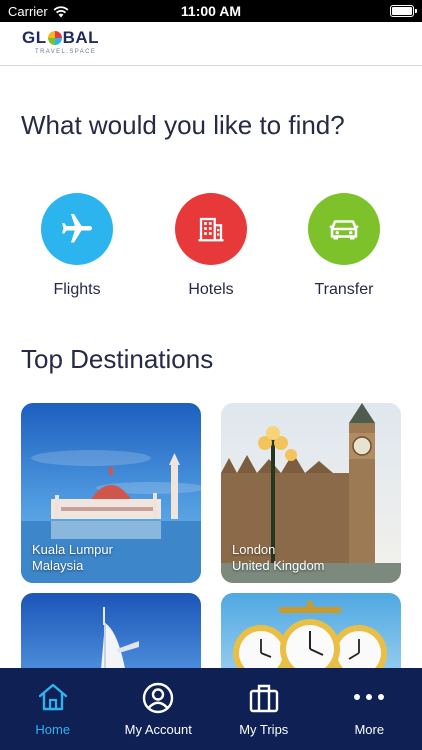  I want to click on tab-label: Home, so click(53, 729).